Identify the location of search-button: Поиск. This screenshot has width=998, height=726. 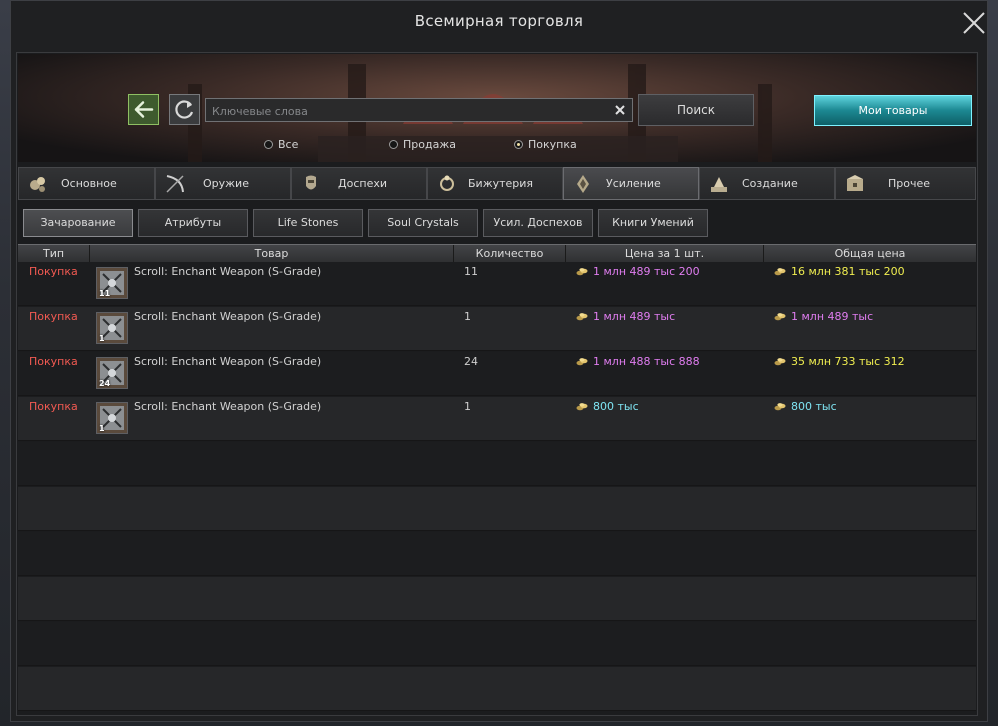
(696, 110).